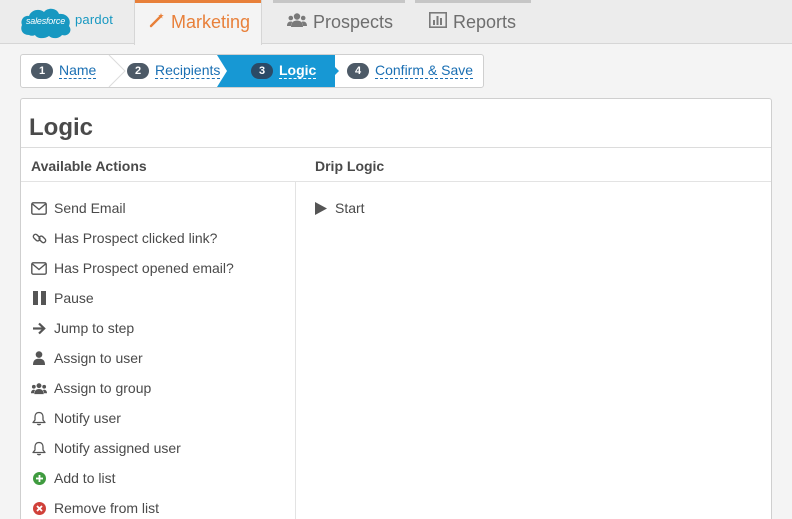 The height and width of the screenshot is (519, 792). What do you see at coordinates (295, 350) in the screenshot?
I see `column-divider` at bounding box center [295, 350].